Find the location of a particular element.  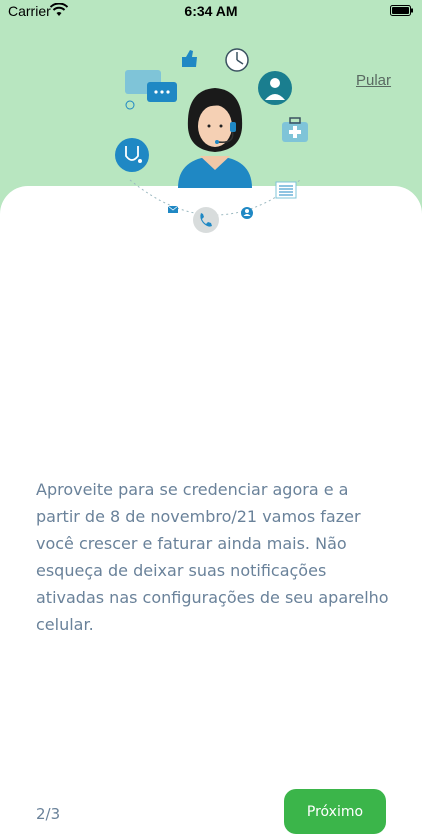

skip-link: Pular is located at coordinates (373, 80).